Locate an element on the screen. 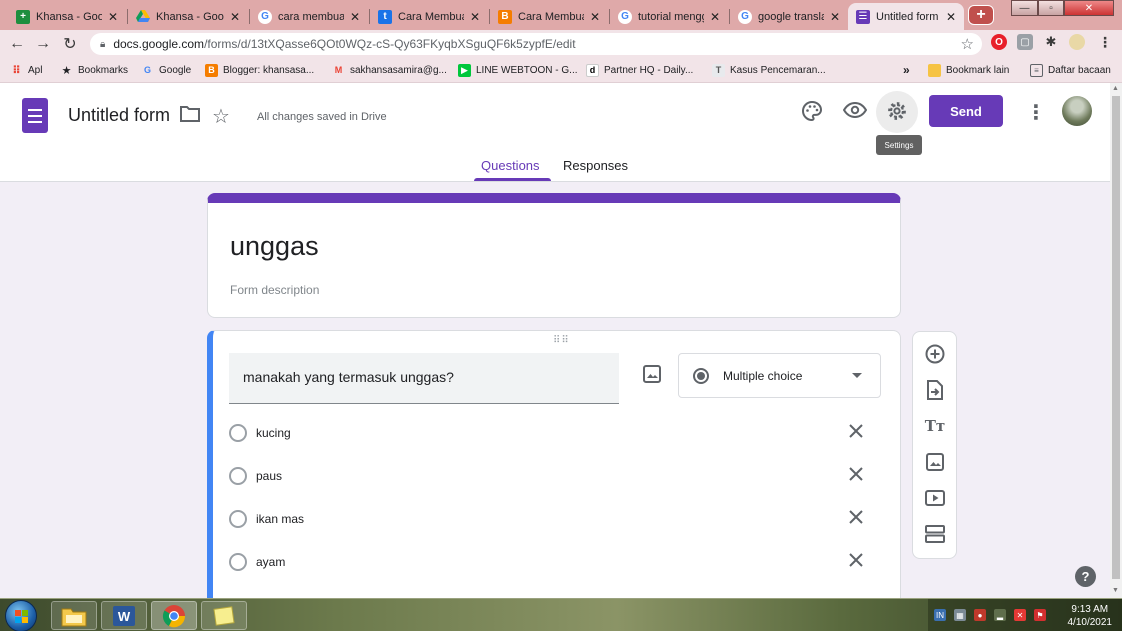 The height and width of the screenshot is (631, 1122). file-explorer-icon is located at coordinates (74, 615).